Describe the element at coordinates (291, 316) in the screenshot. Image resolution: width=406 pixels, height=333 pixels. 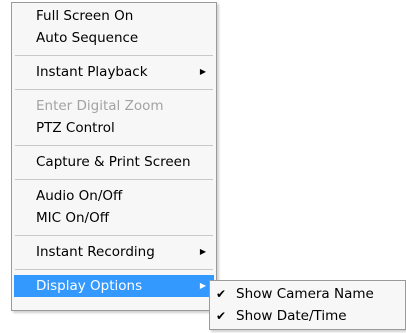
I see `submenu-item-label: Show Date/Time` at that location.